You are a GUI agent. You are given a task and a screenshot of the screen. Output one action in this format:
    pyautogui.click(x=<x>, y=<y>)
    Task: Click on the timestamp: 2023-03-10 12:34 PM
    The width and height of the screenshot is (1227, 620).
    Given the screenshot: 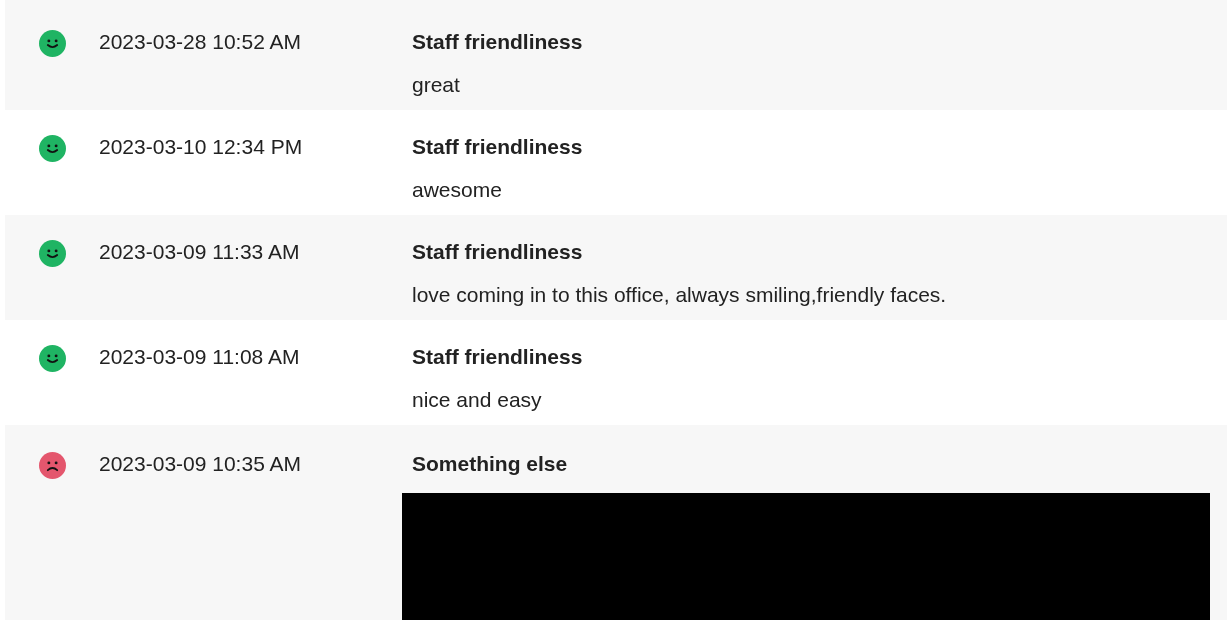 What is the action you would take?
    pyautogui.click(x=201, y=147)
    